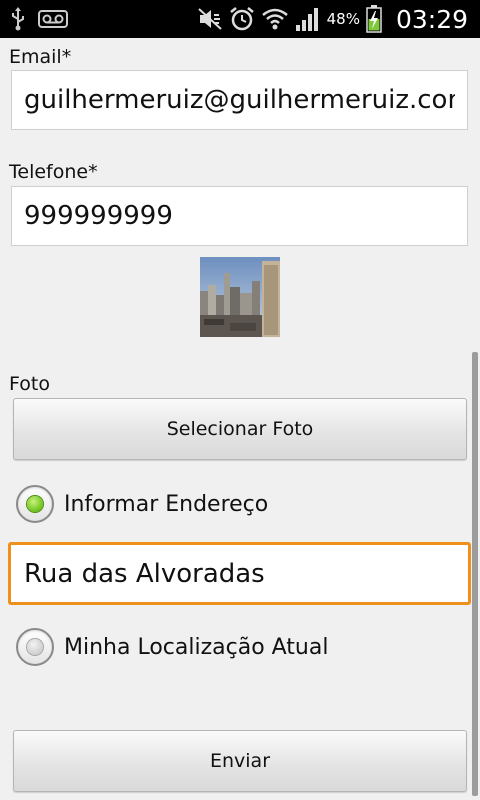  I want to click on location-radio, so click(35, 647).